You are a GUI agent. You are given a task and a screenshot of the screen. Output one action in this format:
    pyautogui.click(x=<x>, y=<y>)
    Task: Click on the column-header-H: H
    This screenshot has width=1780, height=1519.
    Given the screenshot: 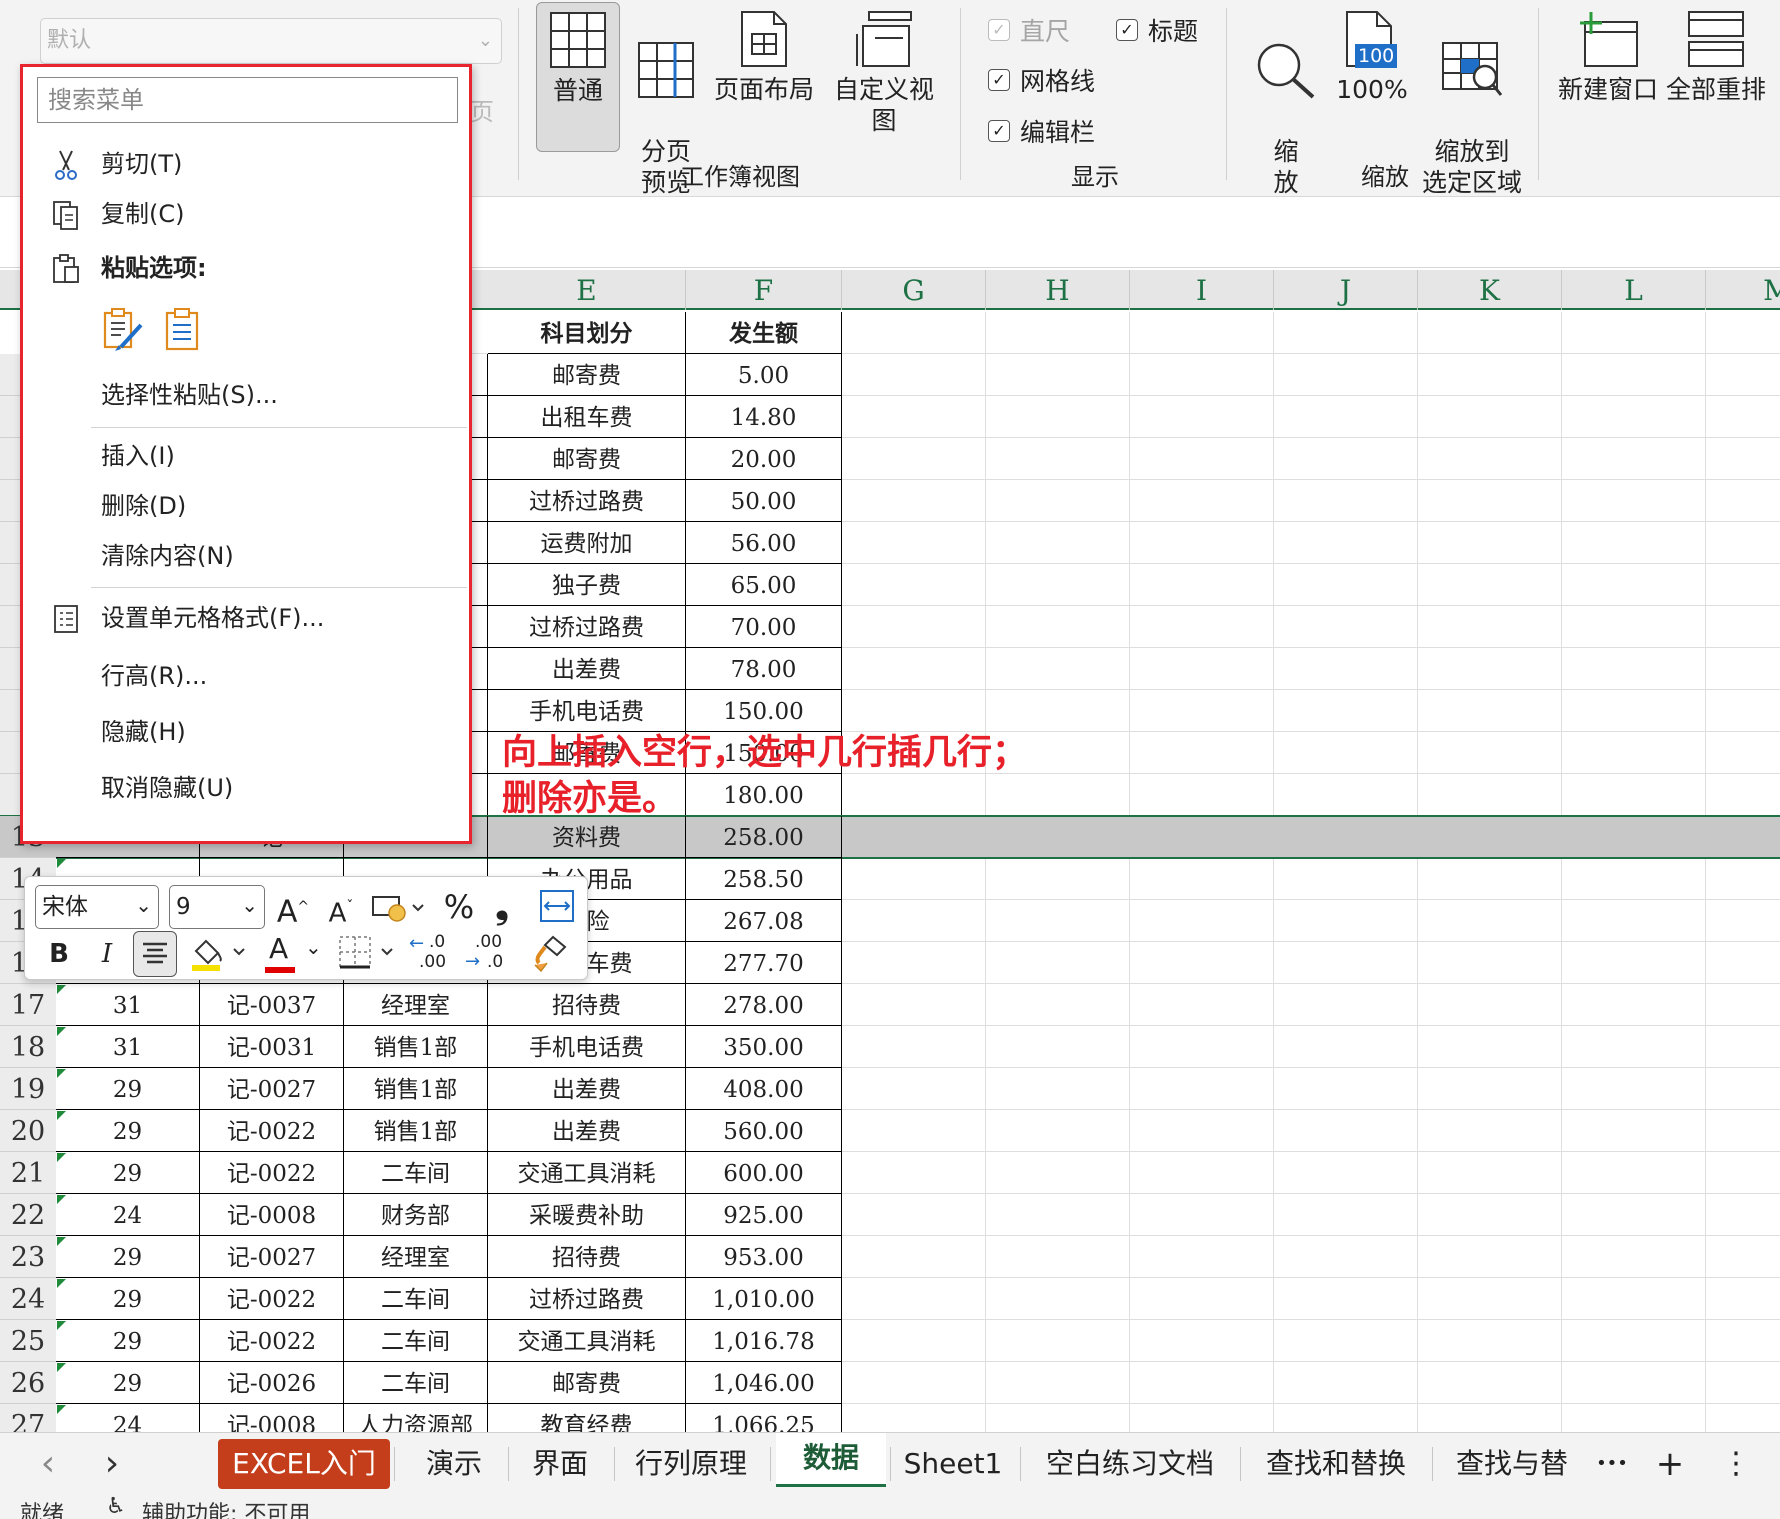 What is the action you would take?
    pyautogui.click(x=1058, y=290)
    